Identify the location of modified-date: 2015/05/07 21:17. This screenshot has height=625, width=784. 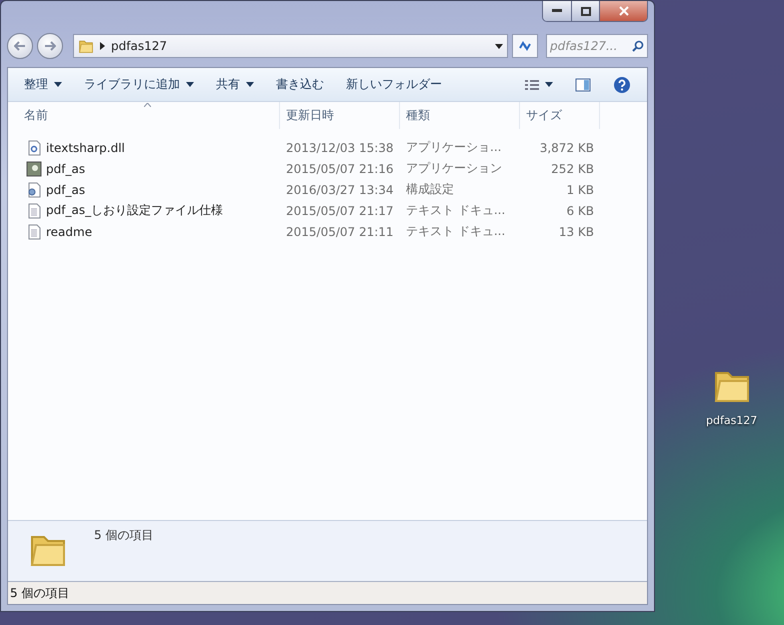
(340, 211).